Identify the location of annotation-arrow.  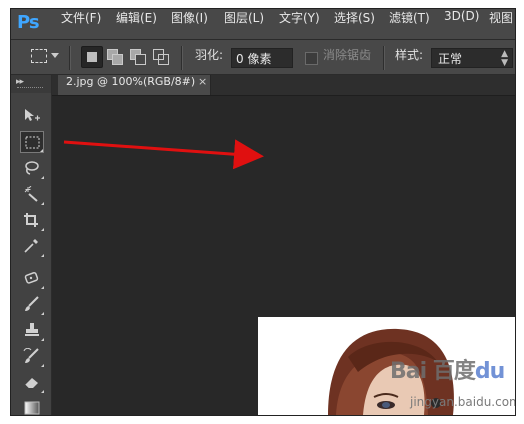
(163, 154).